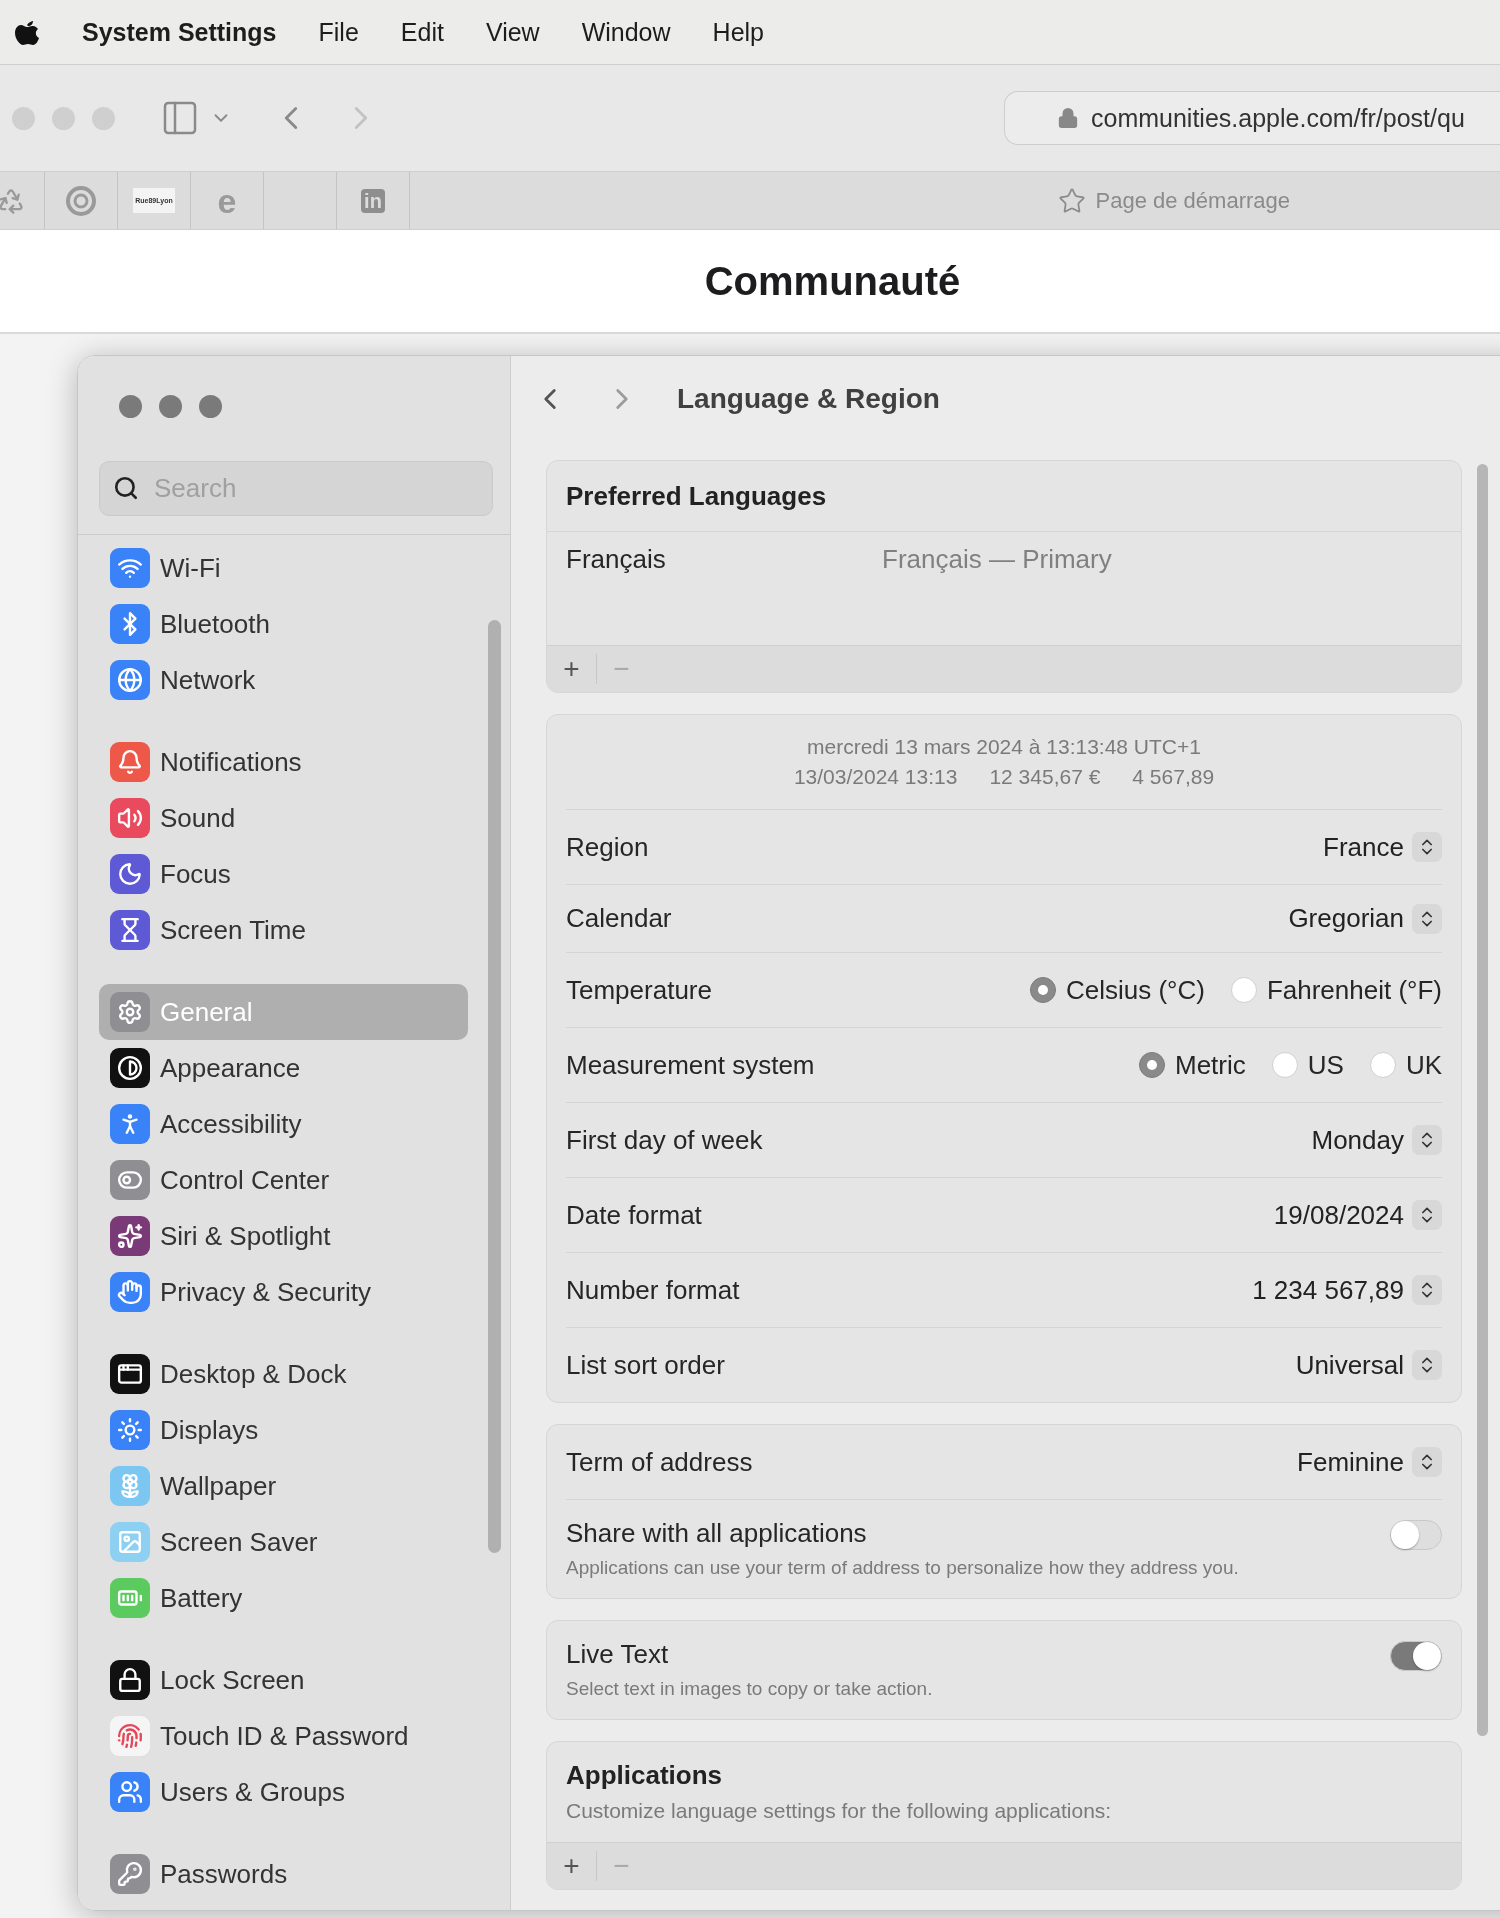 The height and width of the screenshot is (1918, 1500). I want to click on radio-label: Celsius (°C), so click(1135, 990).